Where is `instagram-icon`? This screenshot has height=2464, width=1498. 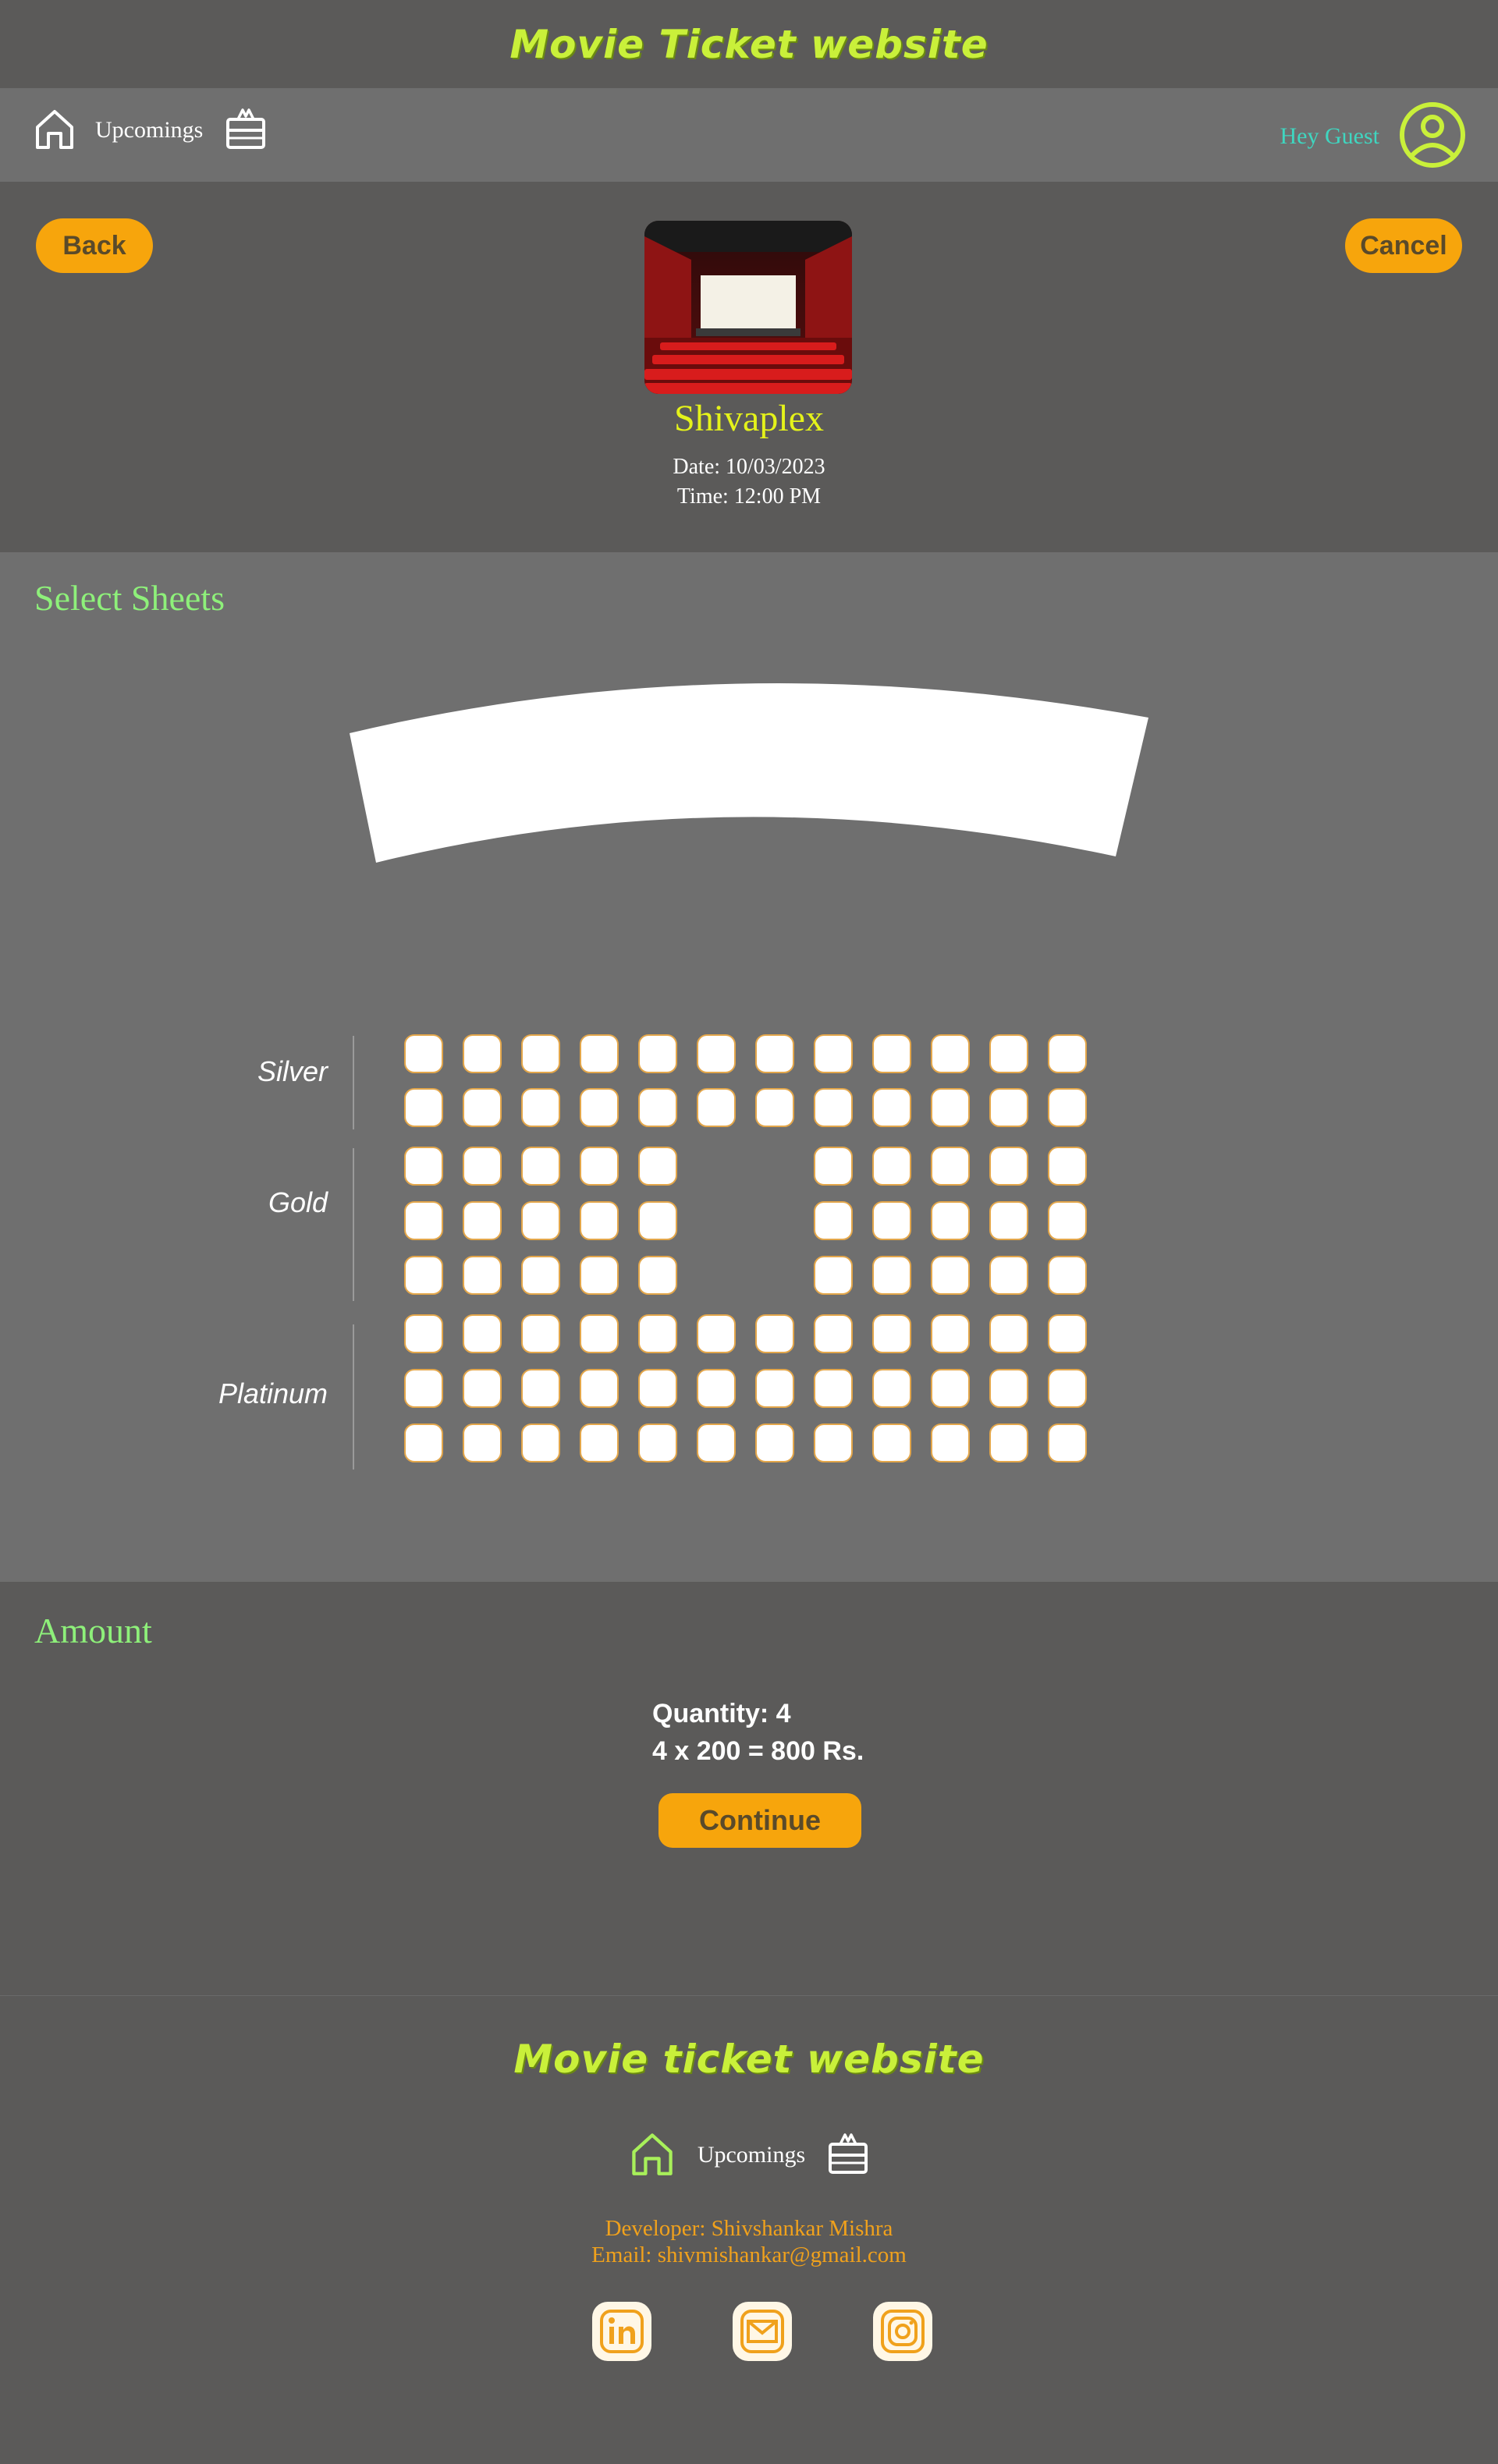 instagram-icon is located at coordinates (902, 2331).